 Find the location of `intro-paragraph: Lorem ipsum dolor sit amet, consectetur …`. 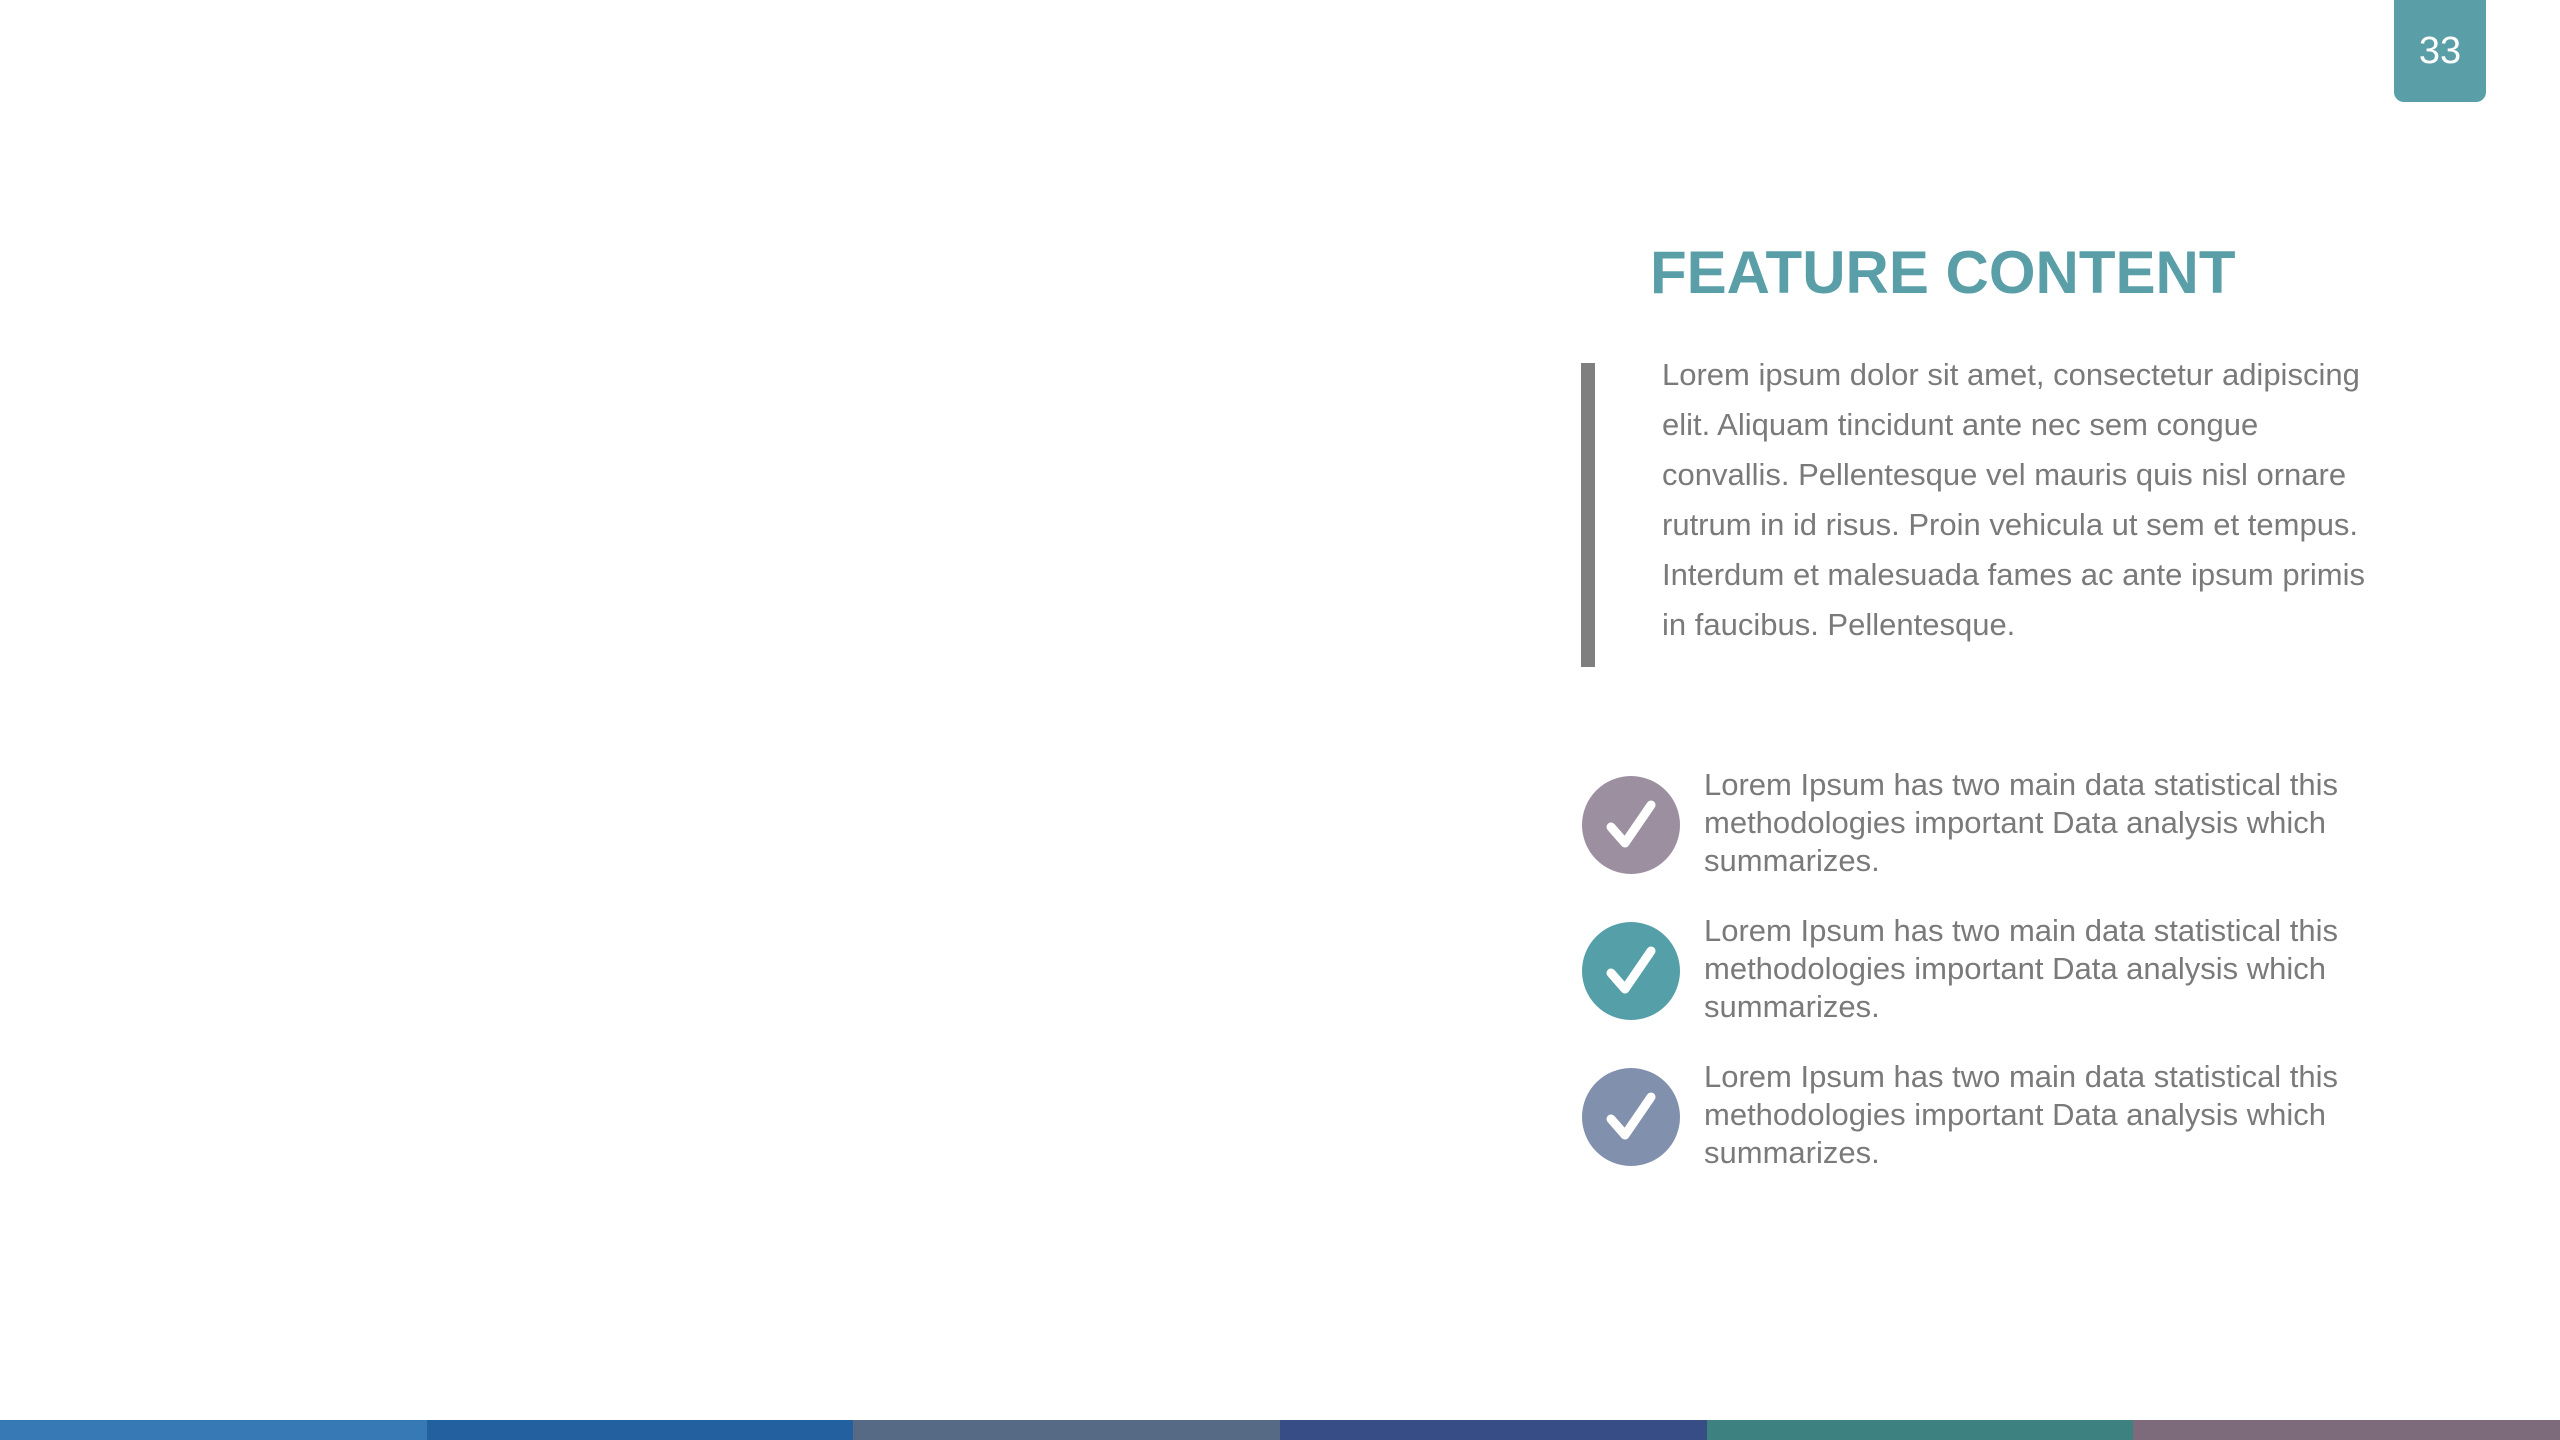

intro-paragraph: Lorem ipsum dolor sit amet, consectetur … is located at coordinates (2013, 499).